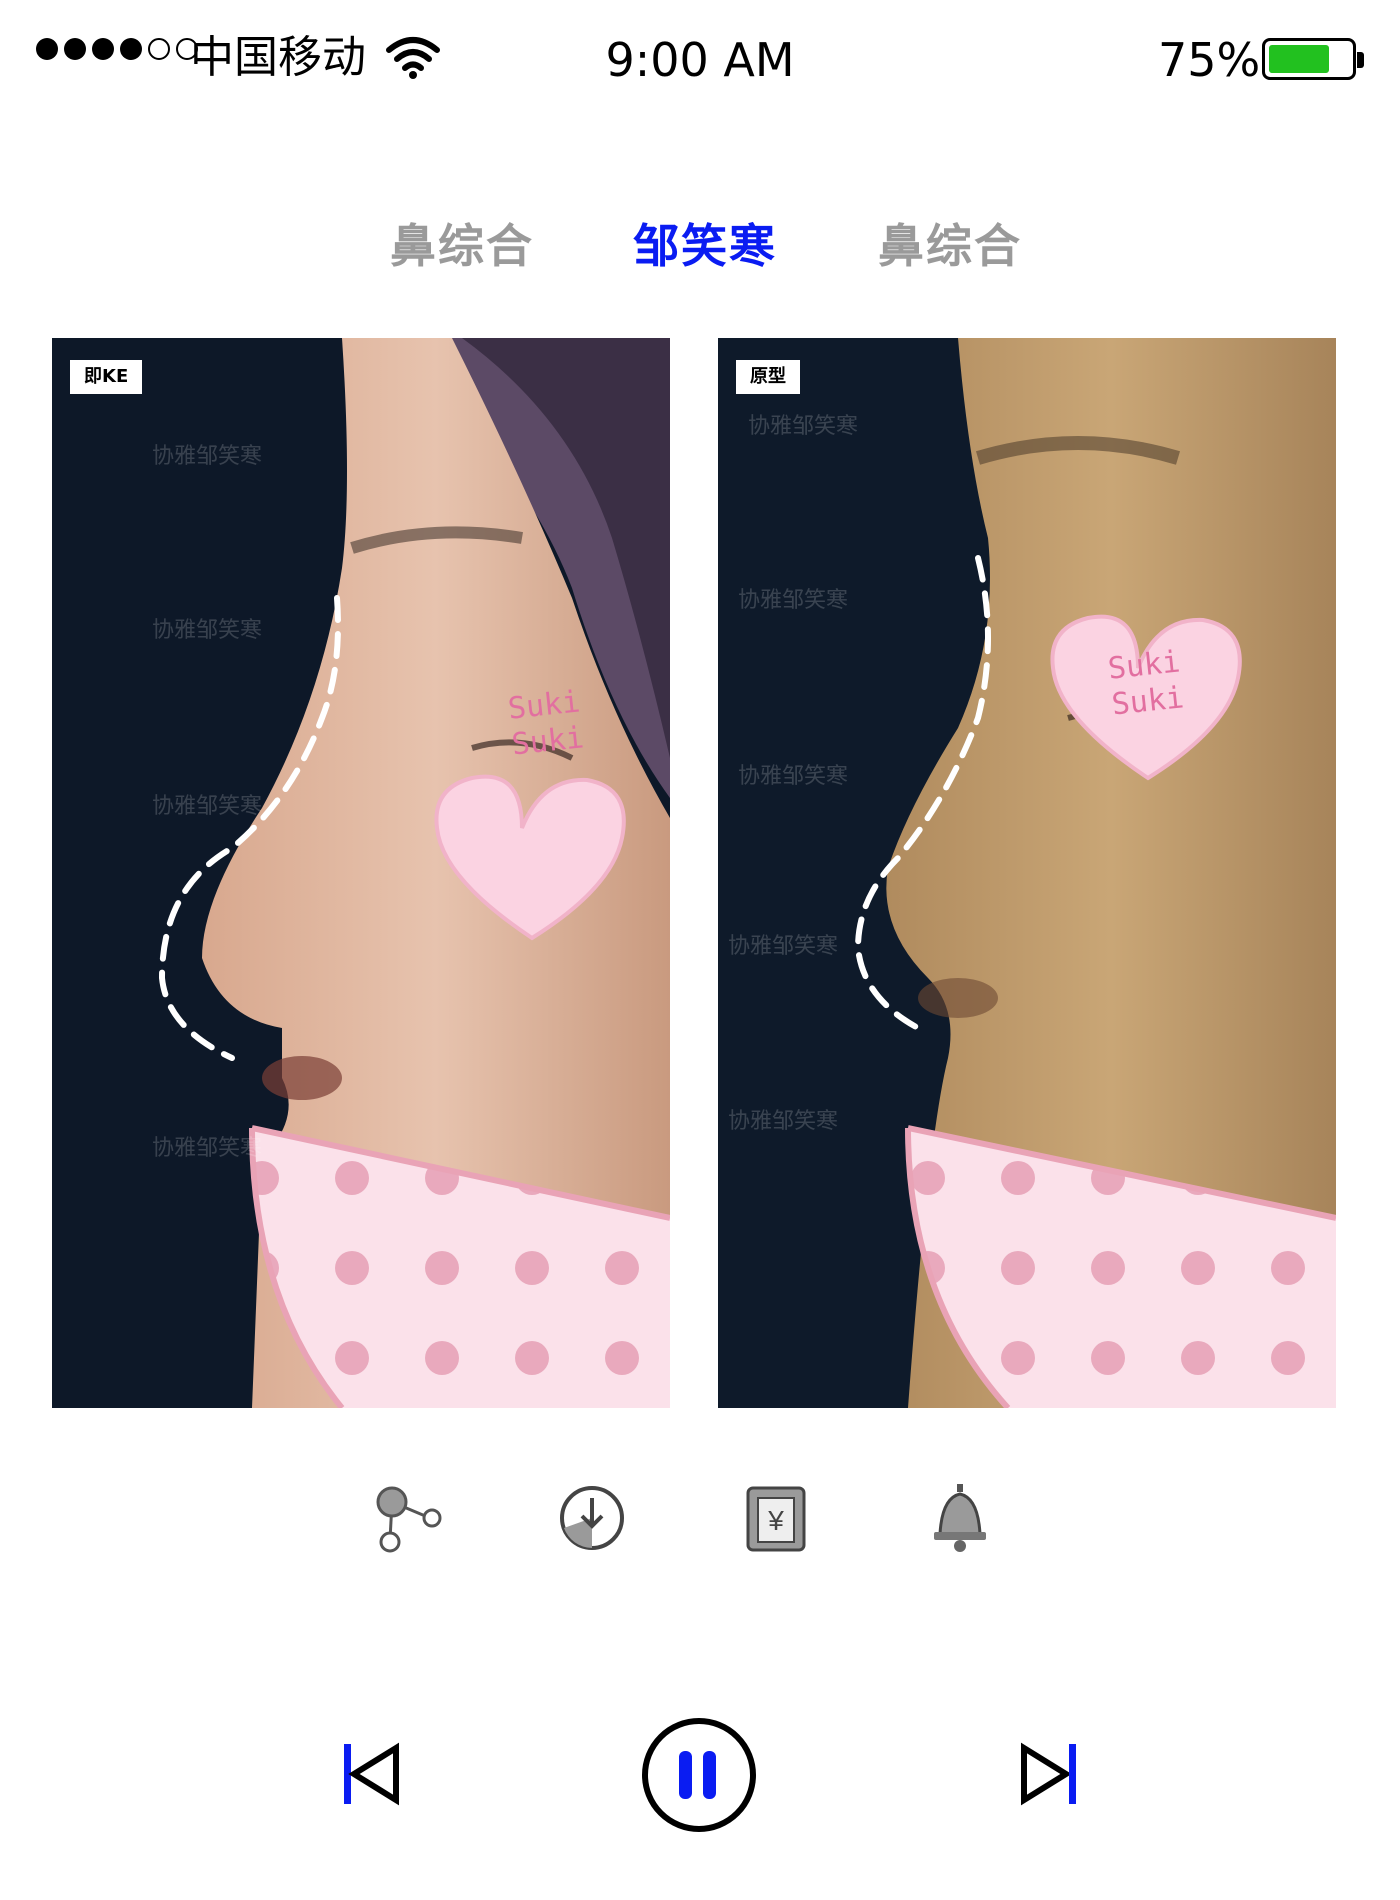 The width and height of the screenshot is (1400, 1900). I want to click on bell-icon, so click(960, 1518).